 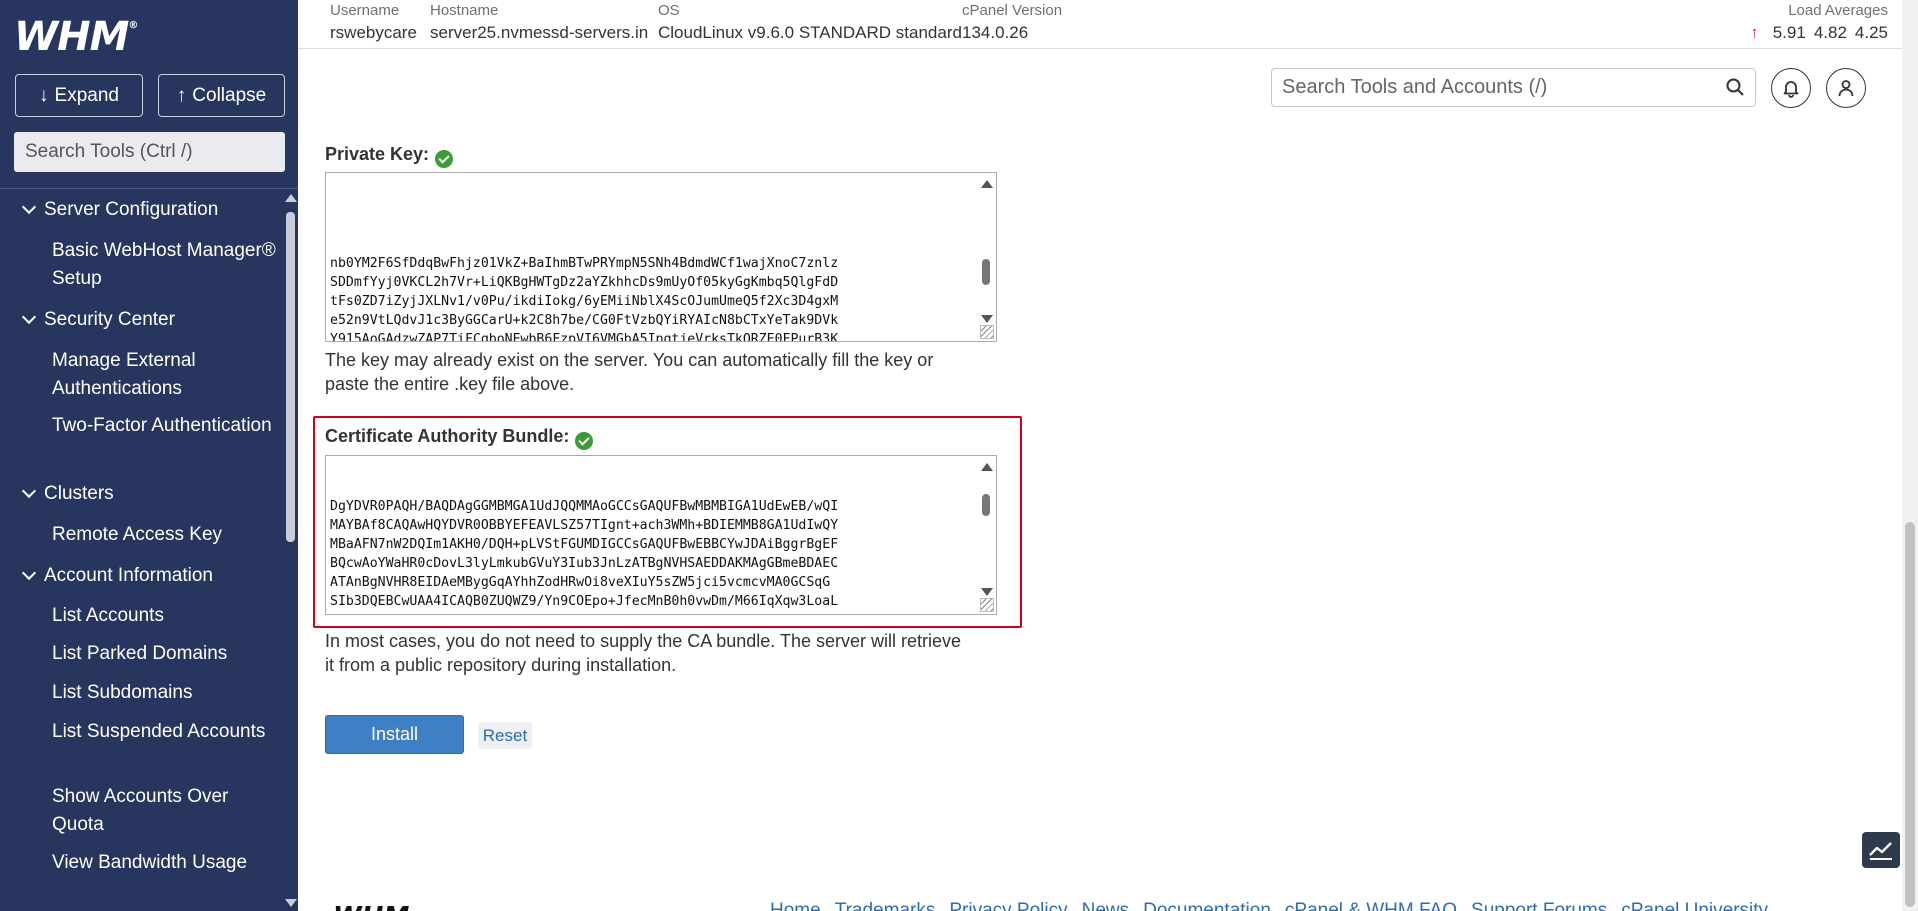 What do you see at coordinates (128, 575) in the screenshot?
I see `nav-section-label: Account Information` at bounding box center [128, 575].